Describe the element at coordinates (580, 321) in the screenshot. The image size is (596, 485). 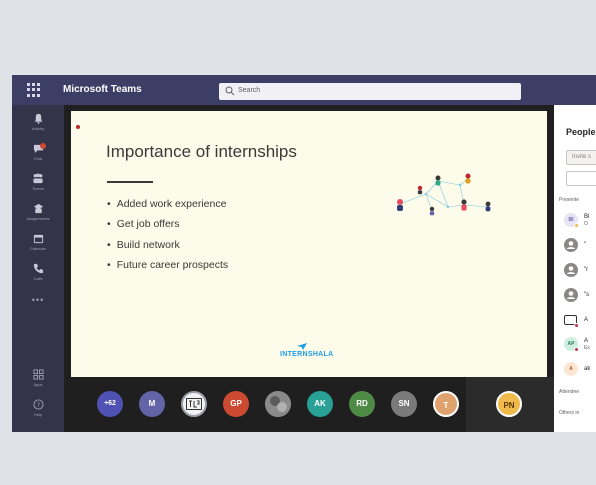
I see `people-row: A` at that location.